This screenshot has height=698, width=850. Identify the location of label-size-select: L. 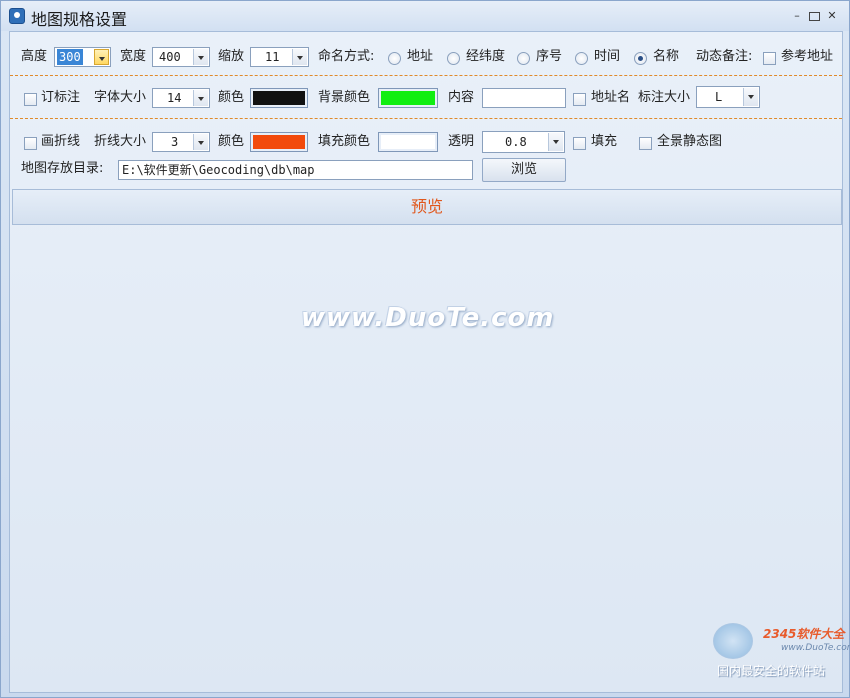
(728, 97).